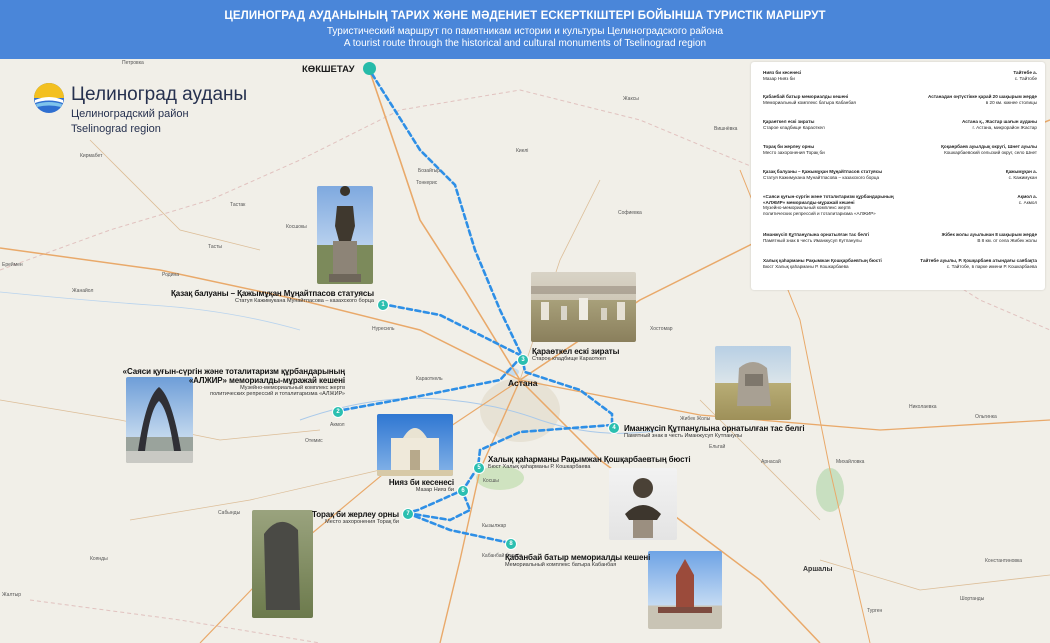  I want to click on stop-marker-6: 6, so click(463, 491).